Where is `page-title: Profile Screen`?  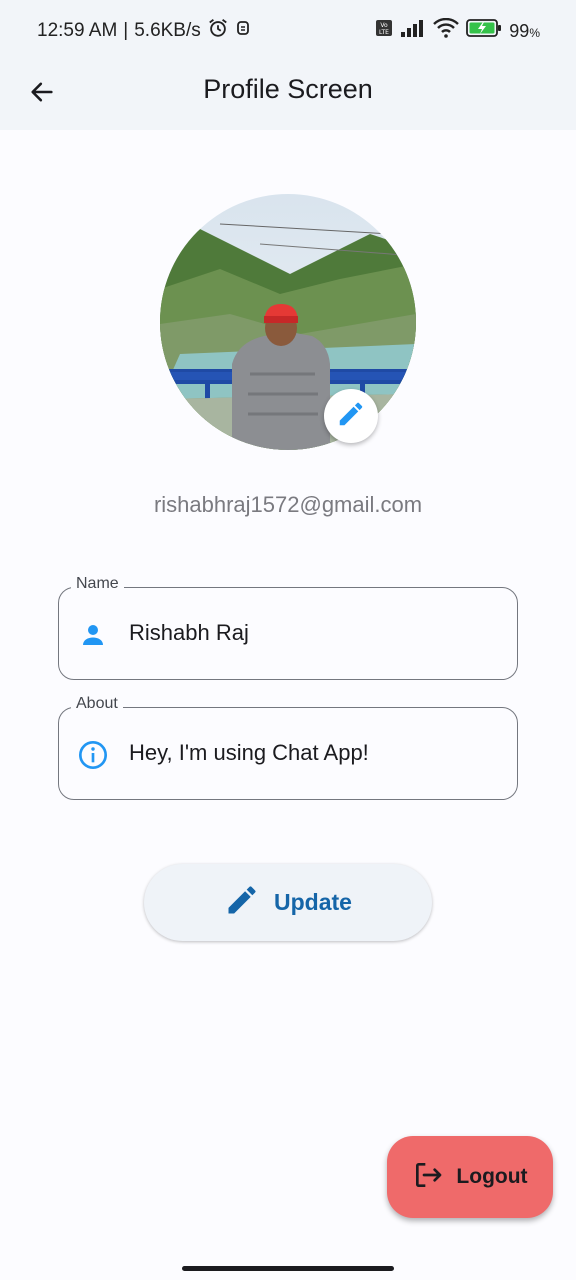 page-title: Profile Screen is located at coordinates (288, 89).